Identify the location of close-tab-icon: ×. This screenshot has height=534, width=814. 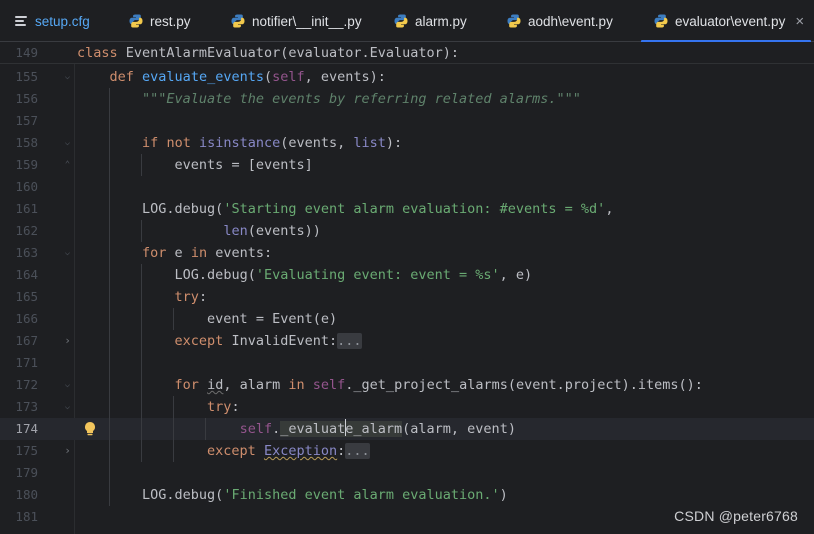
(799, 21).